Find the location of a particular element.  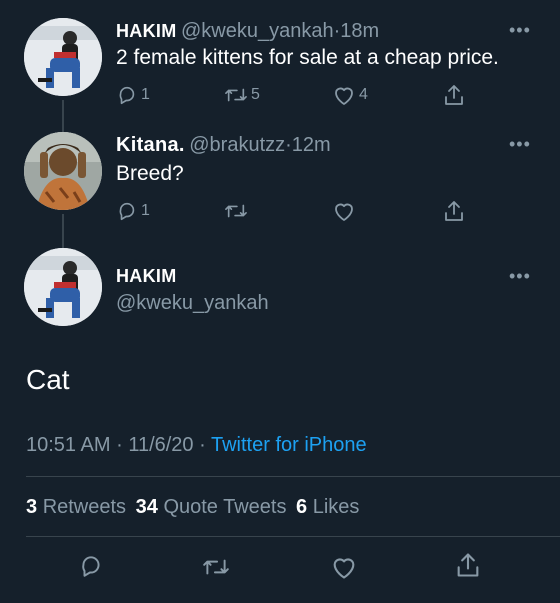

tweet-header: HAKIM @kweku_yankah·18m is located at coordinates (247, 31).